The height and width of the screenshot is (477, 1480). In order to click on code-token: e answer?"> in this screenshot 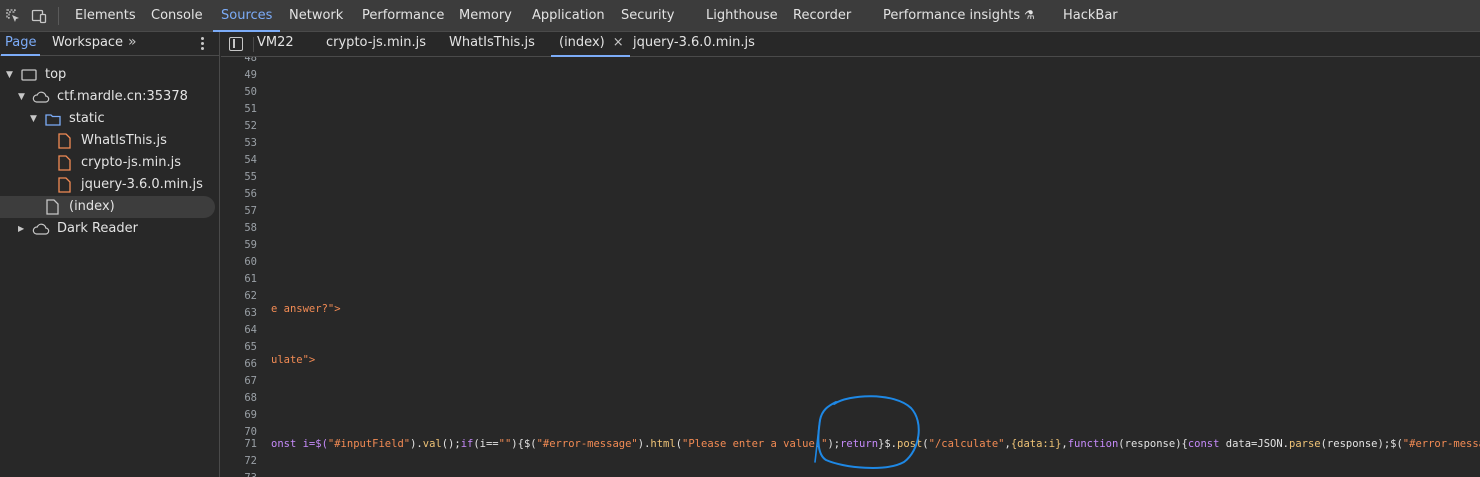, I will do `click(306, 309)`.